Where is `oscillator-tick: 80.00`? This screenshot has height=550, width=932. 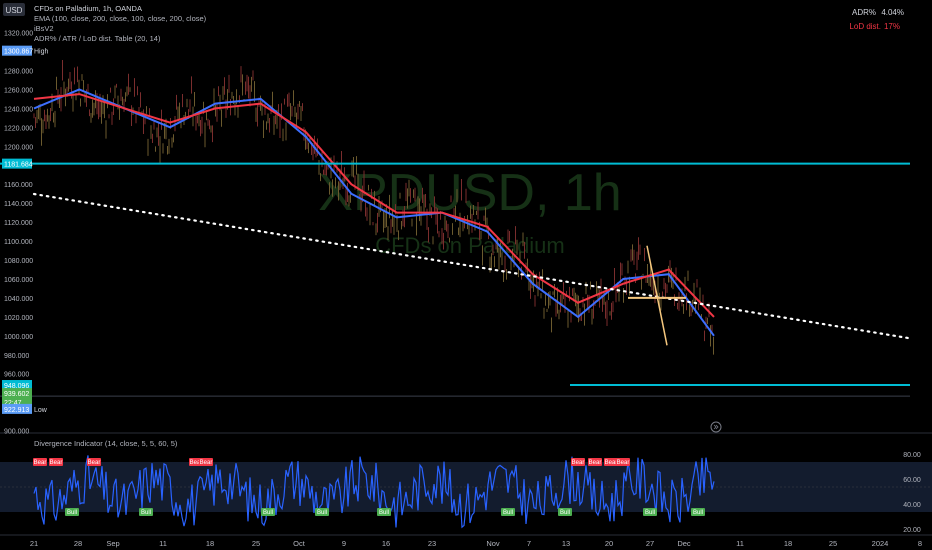
oscillator-tick: 80.00 is located at coordinates (912, 455).